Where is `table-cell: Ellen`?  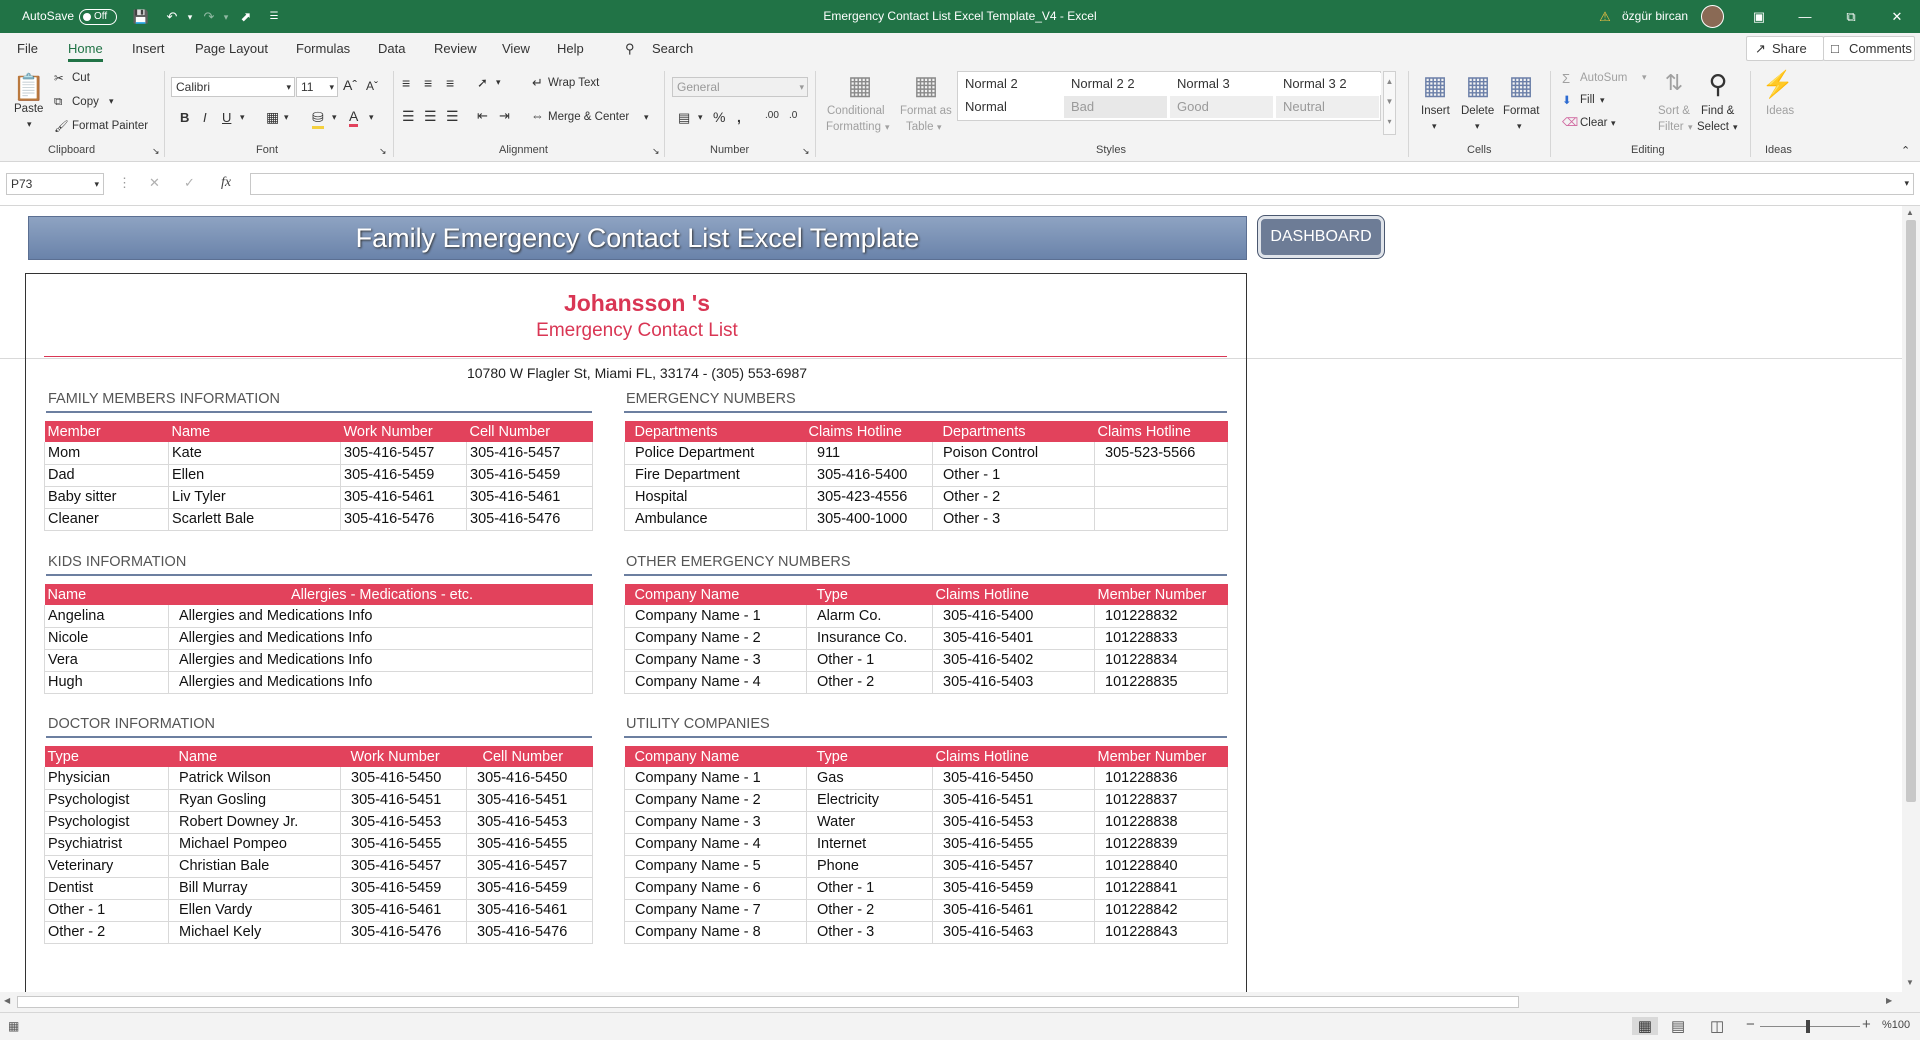 table-cell: Ellen is located at coordinates (254, 475).